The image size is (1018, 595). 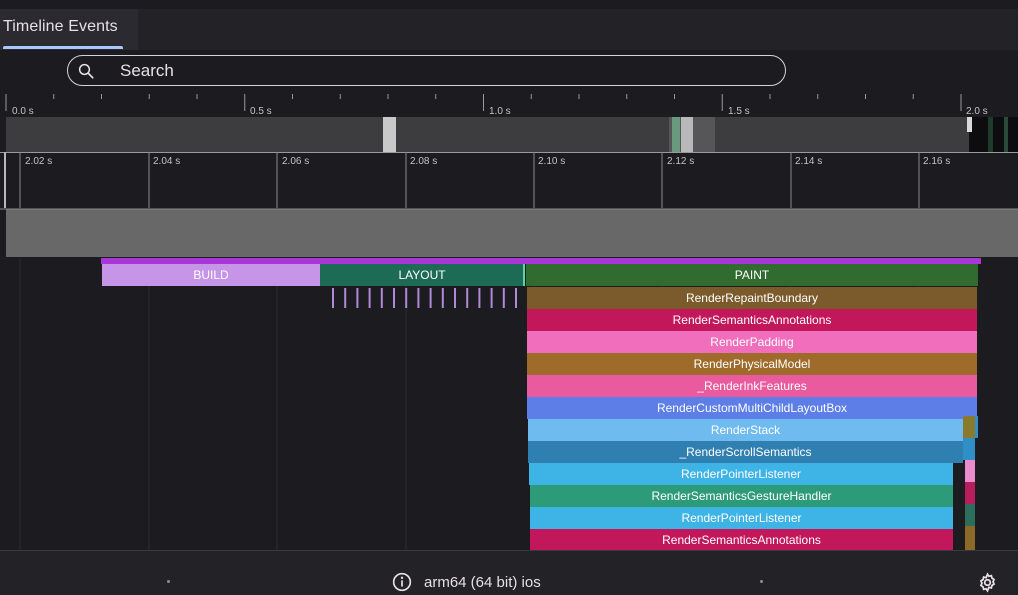 I want to click on flame-event: PAINT, so click(x=752, y=275).